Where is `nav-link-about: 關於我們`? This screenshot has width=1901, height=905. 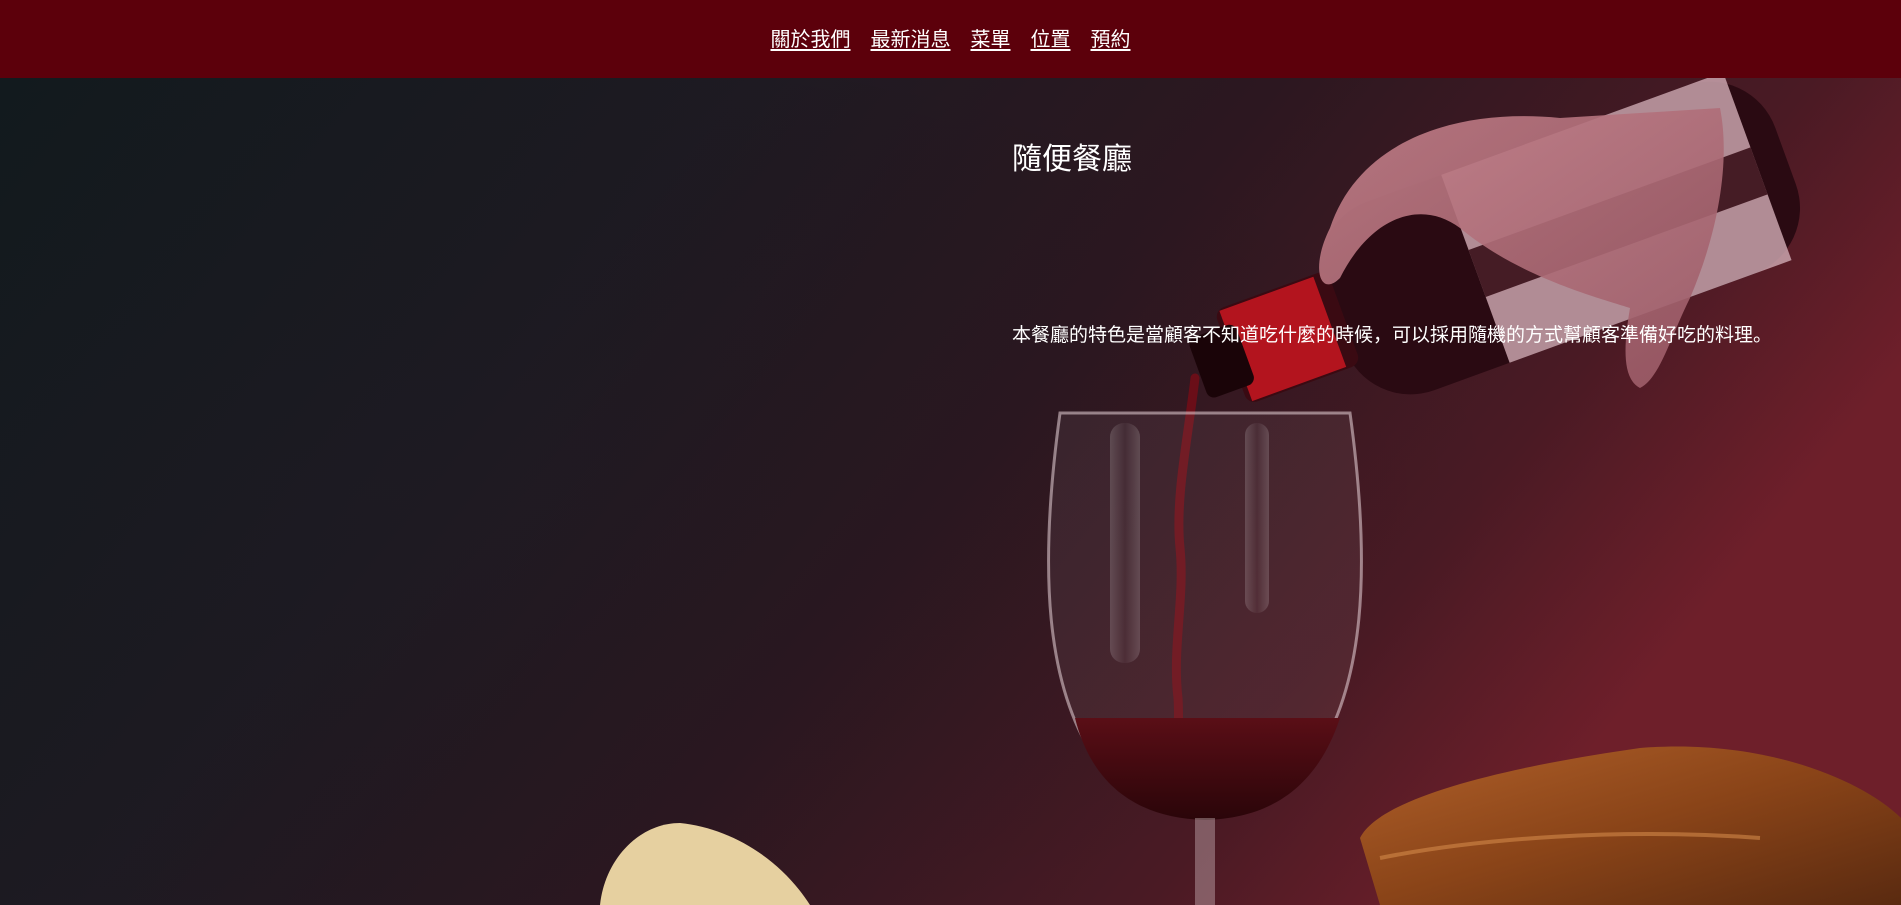 nav-link-about: 關於我們 is located at coordinates (811, 39).